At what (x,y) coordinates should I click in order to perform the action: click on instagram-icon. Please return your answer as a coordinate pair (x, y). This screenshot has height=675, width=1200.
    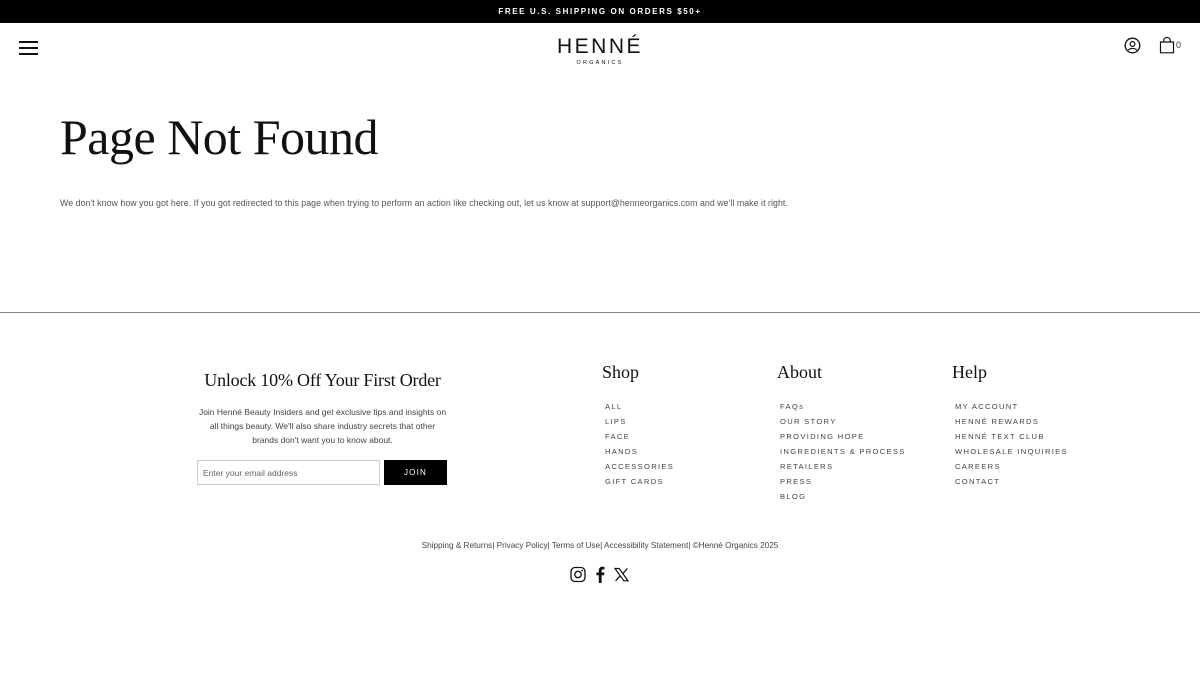
    Looking at the image, I should click on (578, 574).